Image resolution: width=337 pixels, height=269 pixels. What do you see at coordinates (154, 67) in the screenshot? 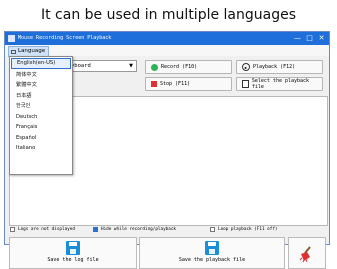
I see `record-icon` at bounding box center [154, 67].